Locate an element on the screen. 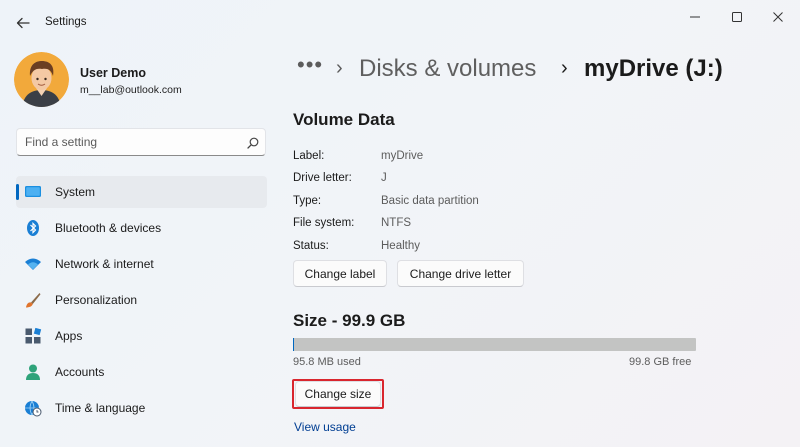  sidebar-item-label: Time & language is located at coordinates (100, 408).